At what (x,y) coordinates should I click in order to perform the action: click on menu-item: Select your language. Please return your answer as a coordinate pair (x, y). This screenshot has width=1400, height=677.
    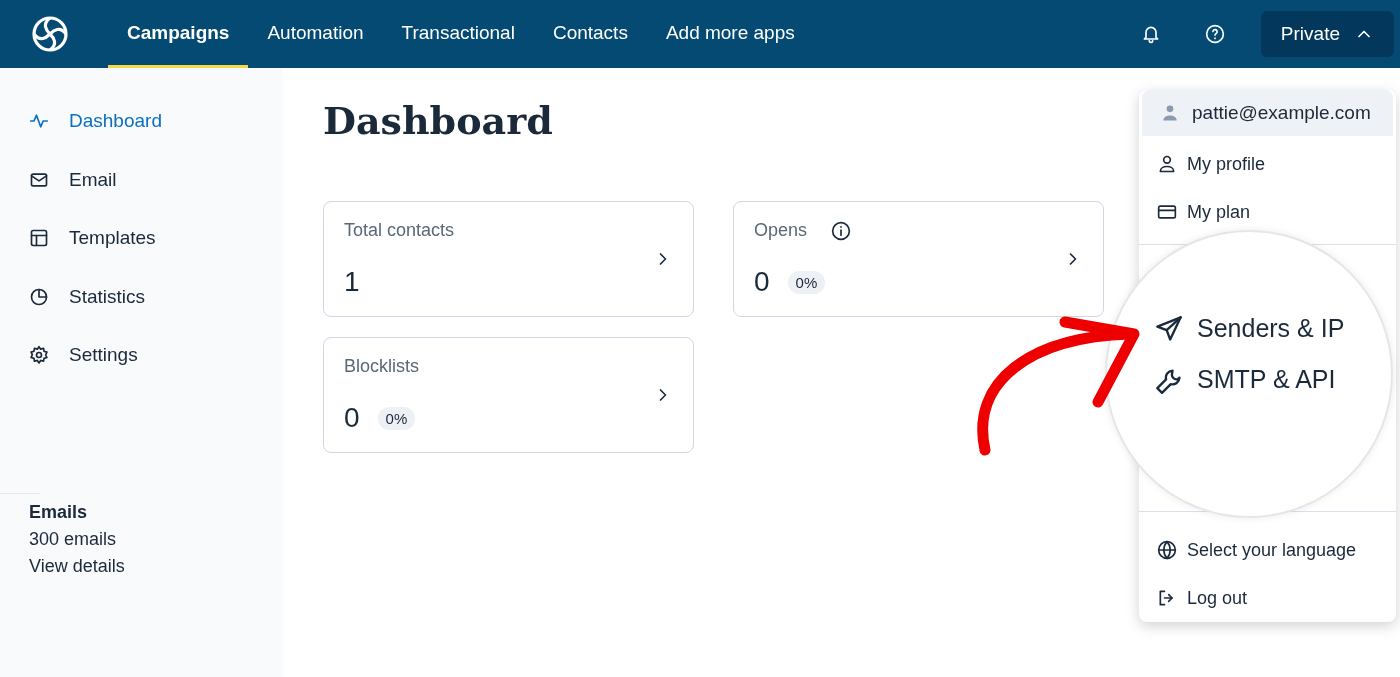
    Looking at the image, I should click on (1257, 550).